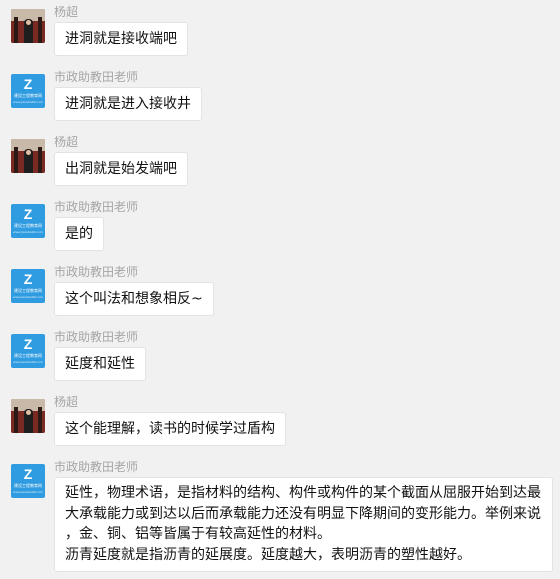  What do you see at coordinates (134, 299) in the screenshot?
I see `message-bubble: 这个叫法和想象相反~` at bounding box center [134, 299].